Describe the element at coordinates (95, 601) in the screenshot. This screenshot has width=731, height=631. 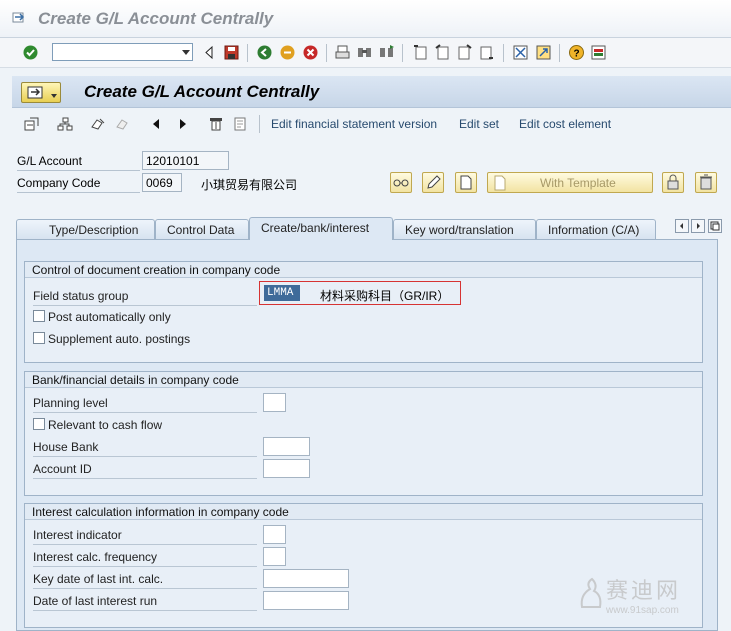
I see `last-interest-run-label: Date of last interest run` at that location.